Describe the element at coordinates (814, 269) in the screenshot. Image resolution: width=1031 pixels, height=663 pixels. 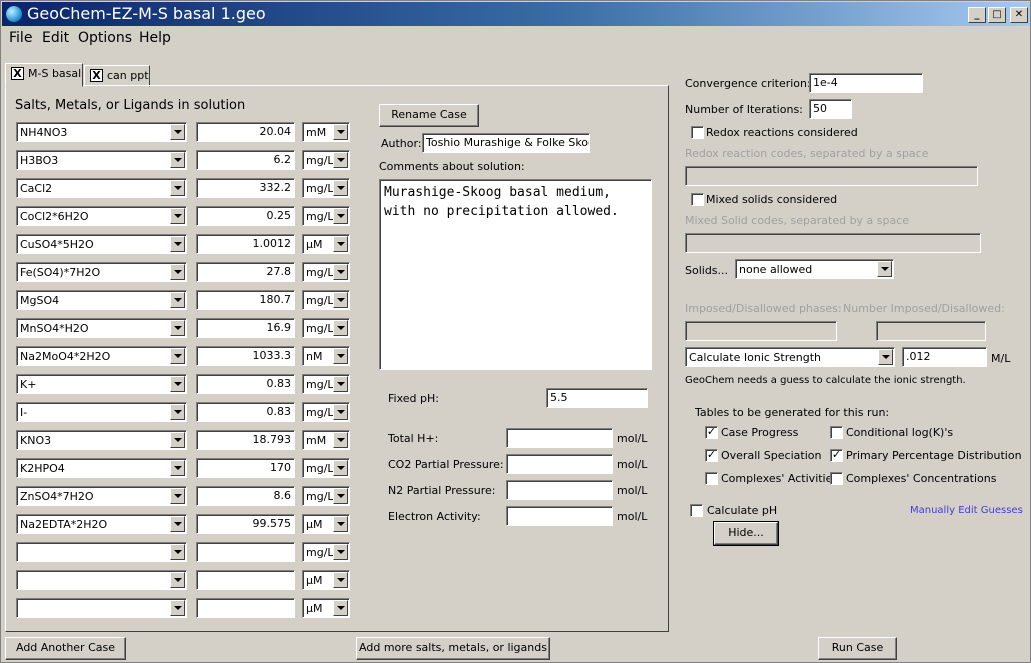
I see `solids-select: none allowed` at that location.